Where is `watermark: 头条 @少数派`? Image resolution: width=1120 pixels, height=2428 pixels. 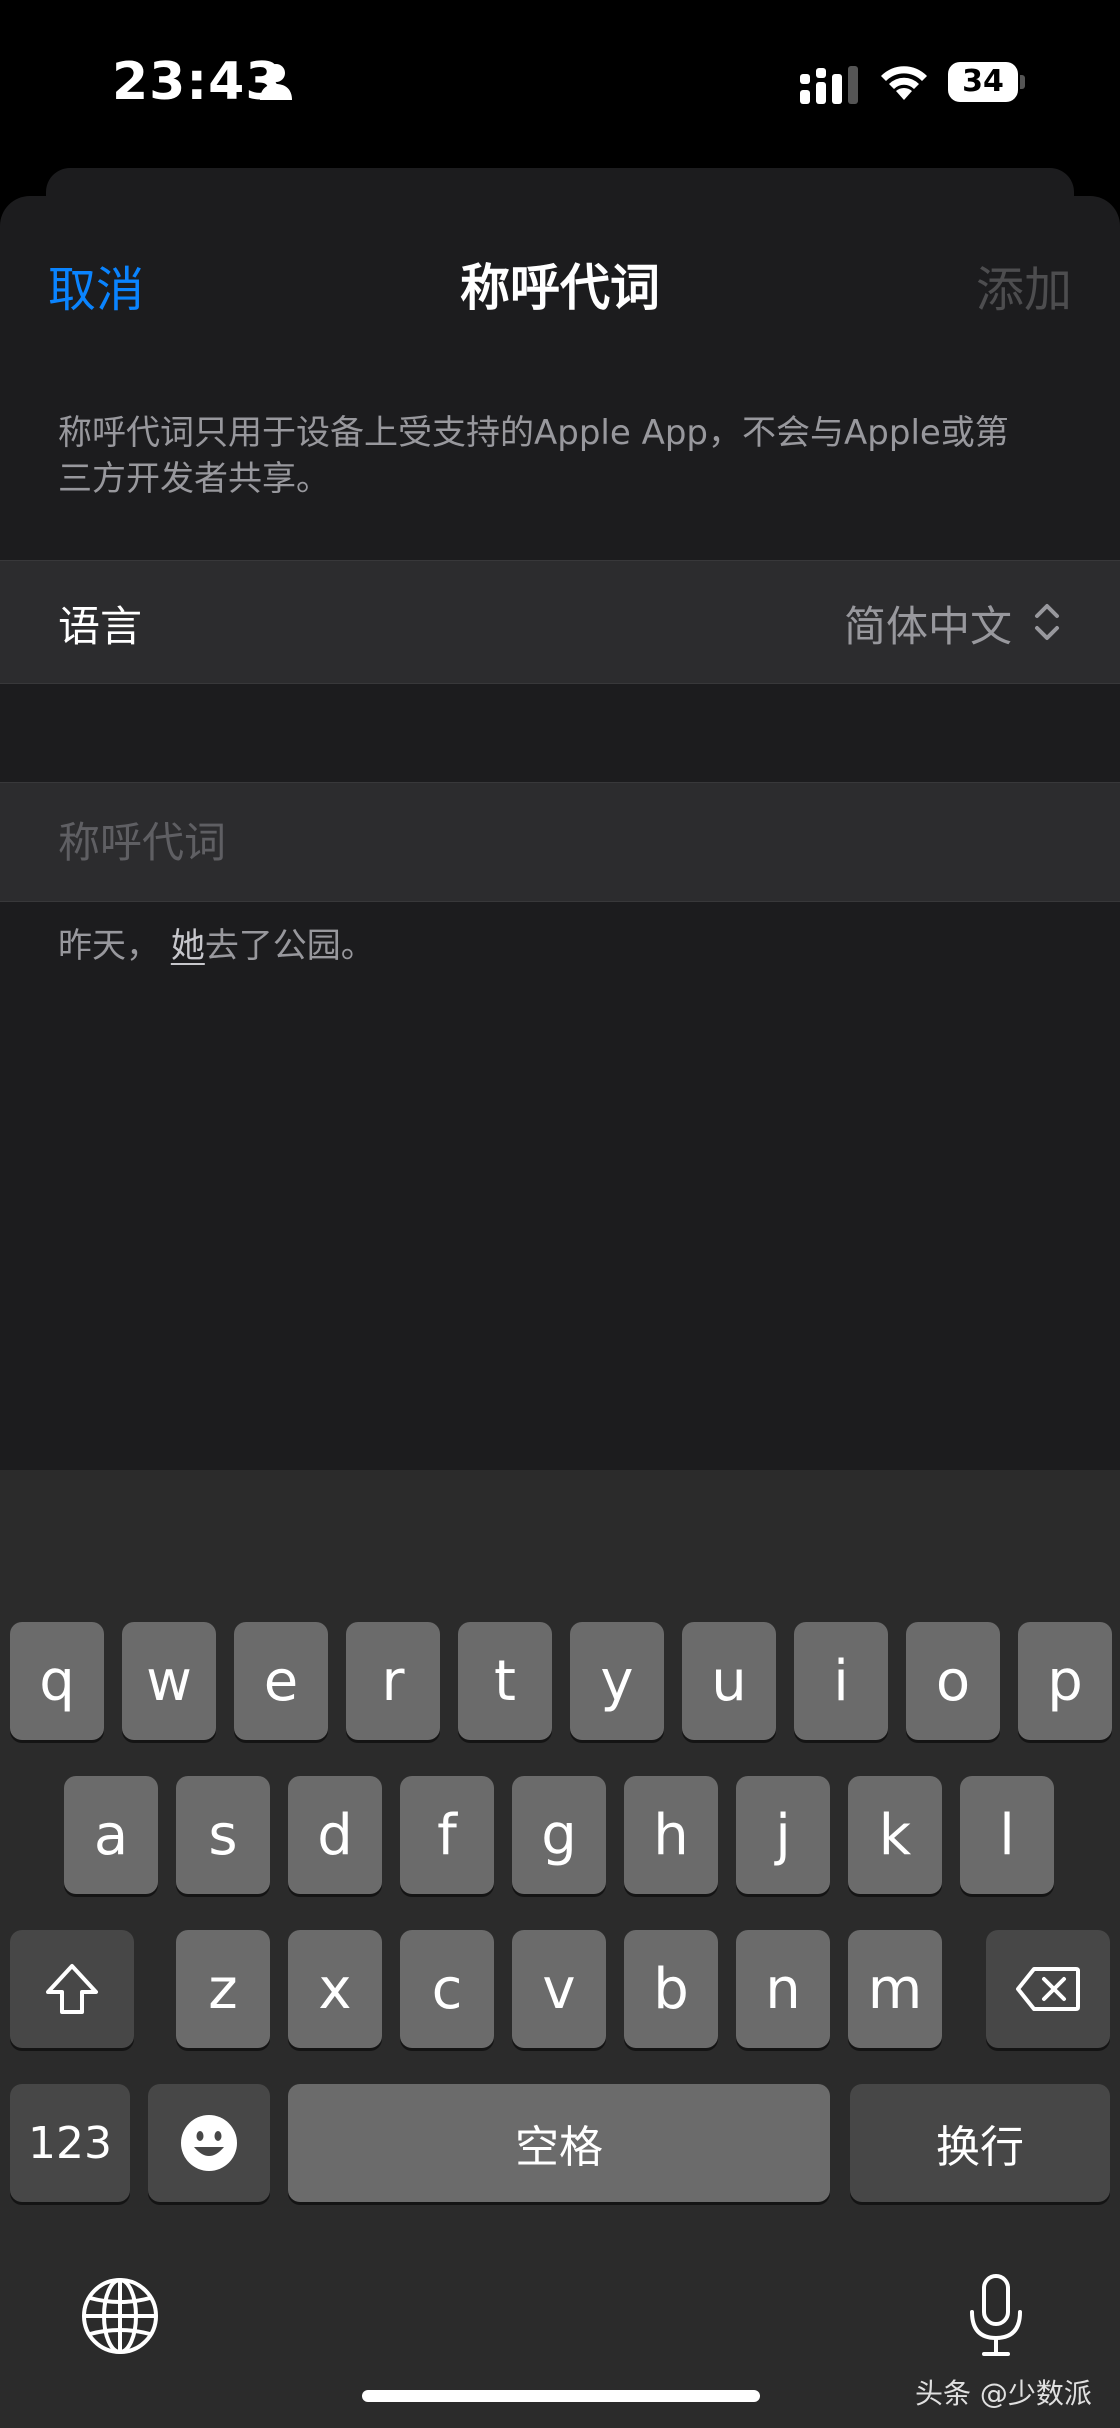 watermark: 头条 @少数派 is located at coordinates (1003, 2393).